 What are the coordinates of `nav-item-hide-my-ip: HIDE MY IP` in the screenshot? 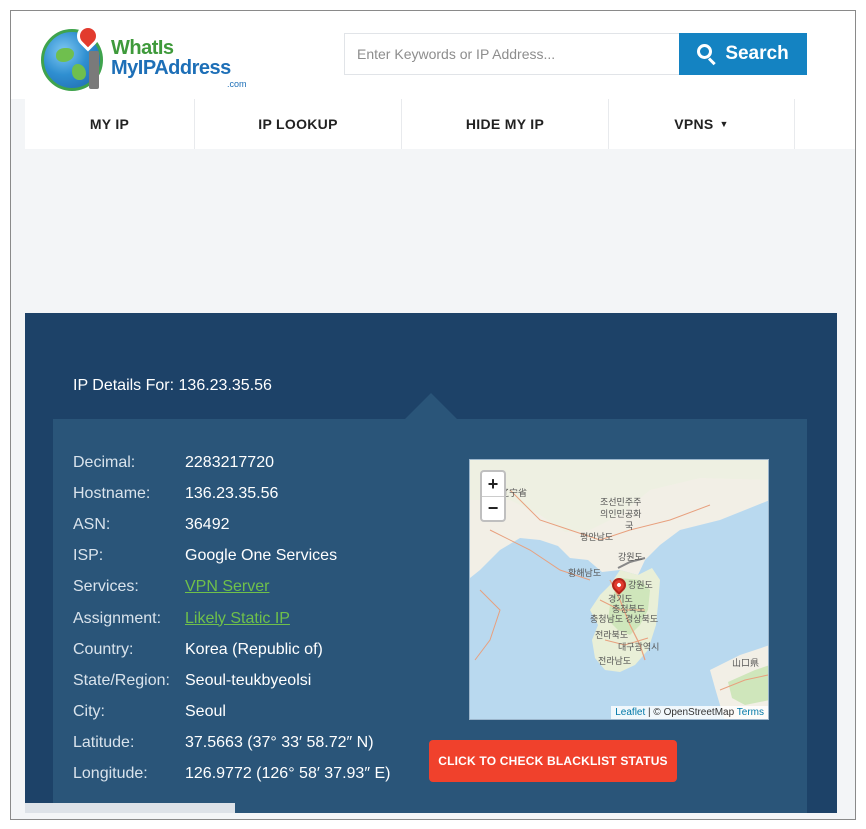 It's located at (505, 124).